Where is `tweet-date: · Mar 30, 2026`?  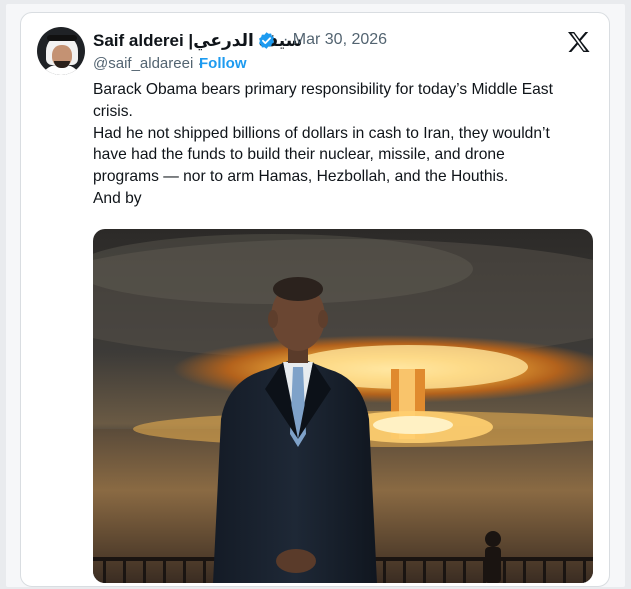
tweet-date: · Mar 30, 2026 is located at coordinates (335, 40).